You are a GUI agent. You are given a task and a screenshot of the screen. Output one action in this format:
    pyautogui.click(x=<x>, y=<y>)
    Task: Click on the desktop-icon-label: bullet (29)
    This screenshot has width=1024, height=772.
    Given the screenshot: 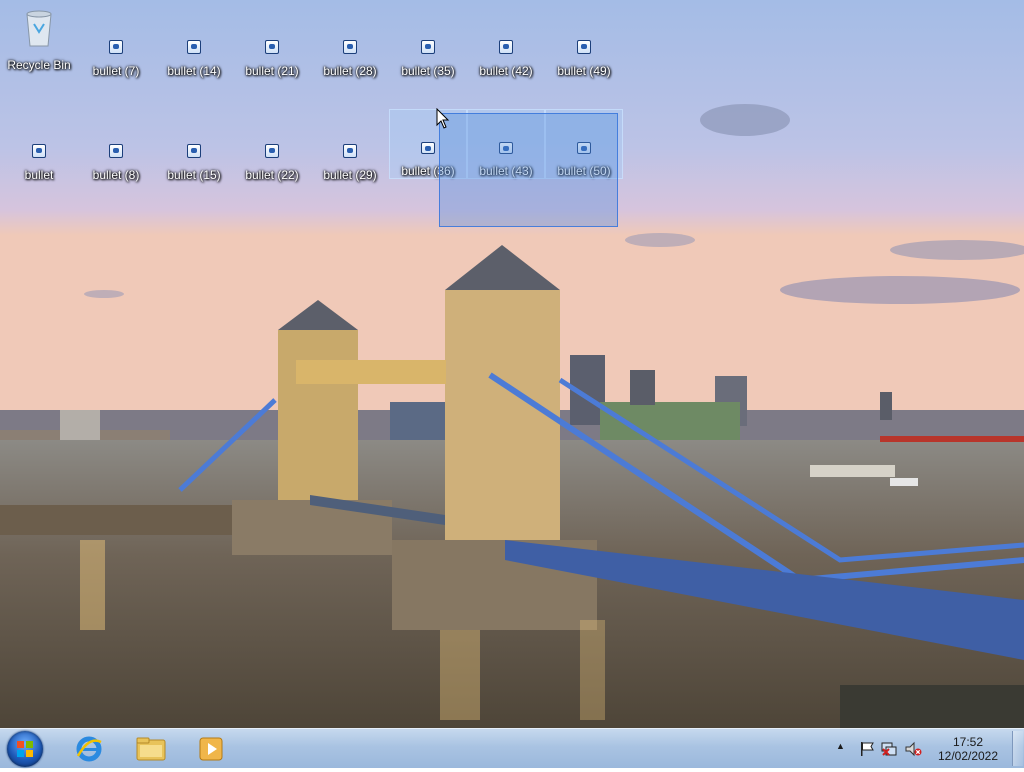 What is the action you would take?
    pyautogui.click(x=350, y=175)
    